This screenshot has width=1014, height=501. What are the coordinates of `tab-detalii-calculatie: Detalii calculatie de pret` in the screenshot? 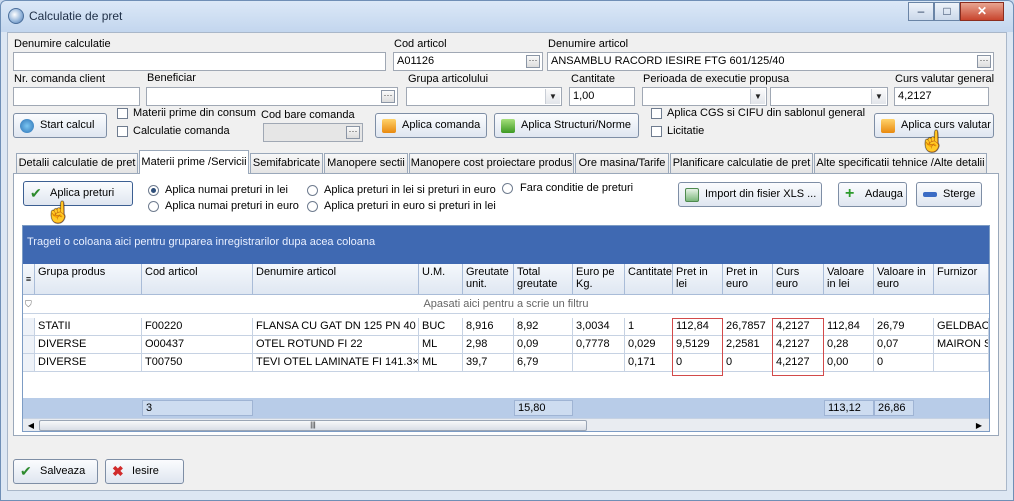 It's located at (77, 163).